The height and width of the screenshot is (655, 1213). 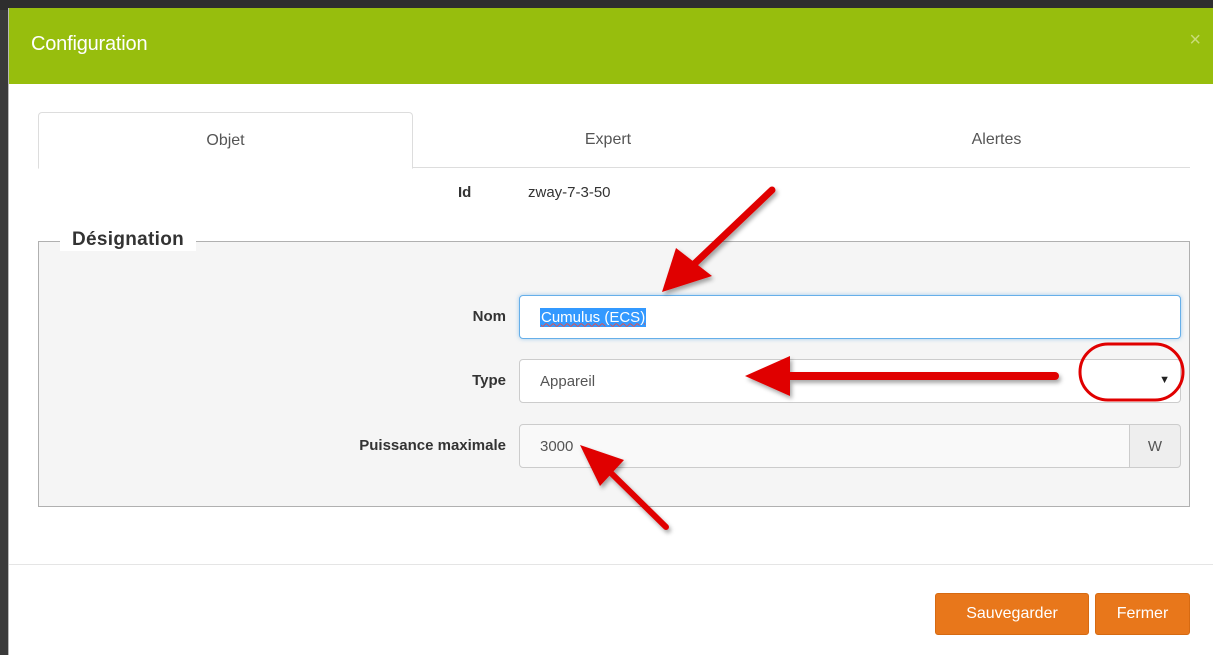 What do you see at coordinates (850, 381) in the screenshot?
I see `type-select: Appareil ▼` at bounding box center [850, 381].